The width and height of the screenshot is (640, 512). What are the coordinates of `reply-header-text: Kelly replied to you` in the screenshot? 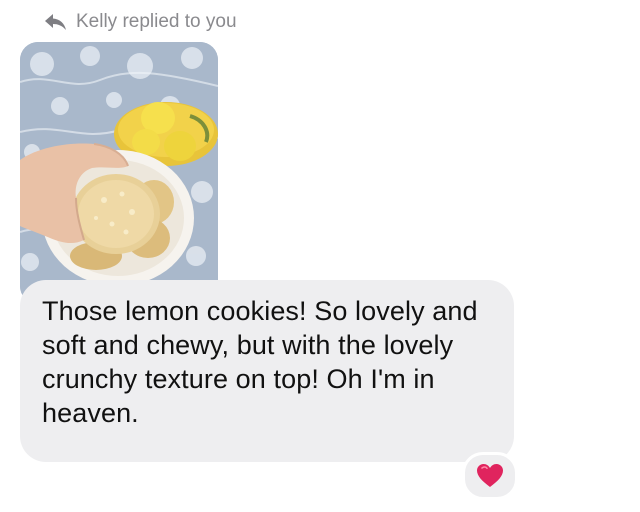 It's located at (156, 21).